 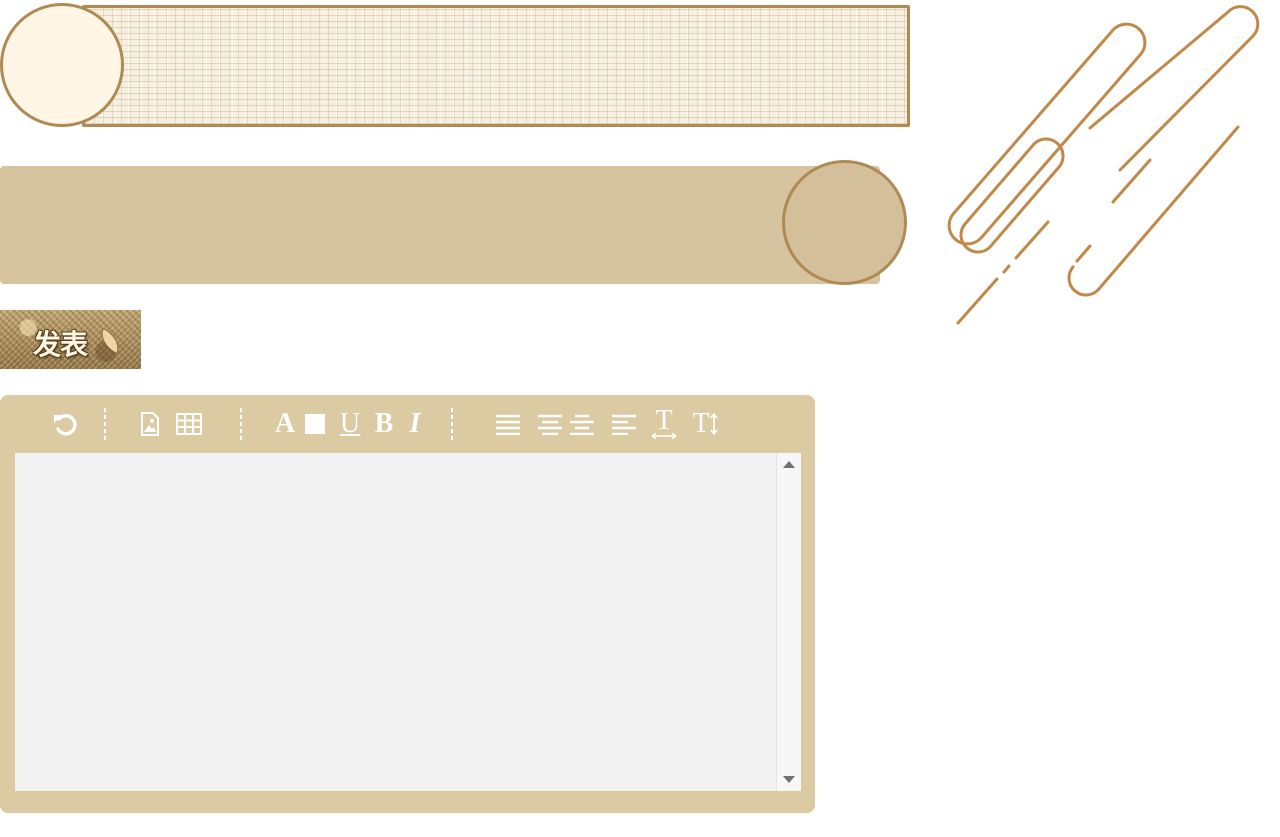 I want to click on line-height-label: T, so click(x=664, y=420).